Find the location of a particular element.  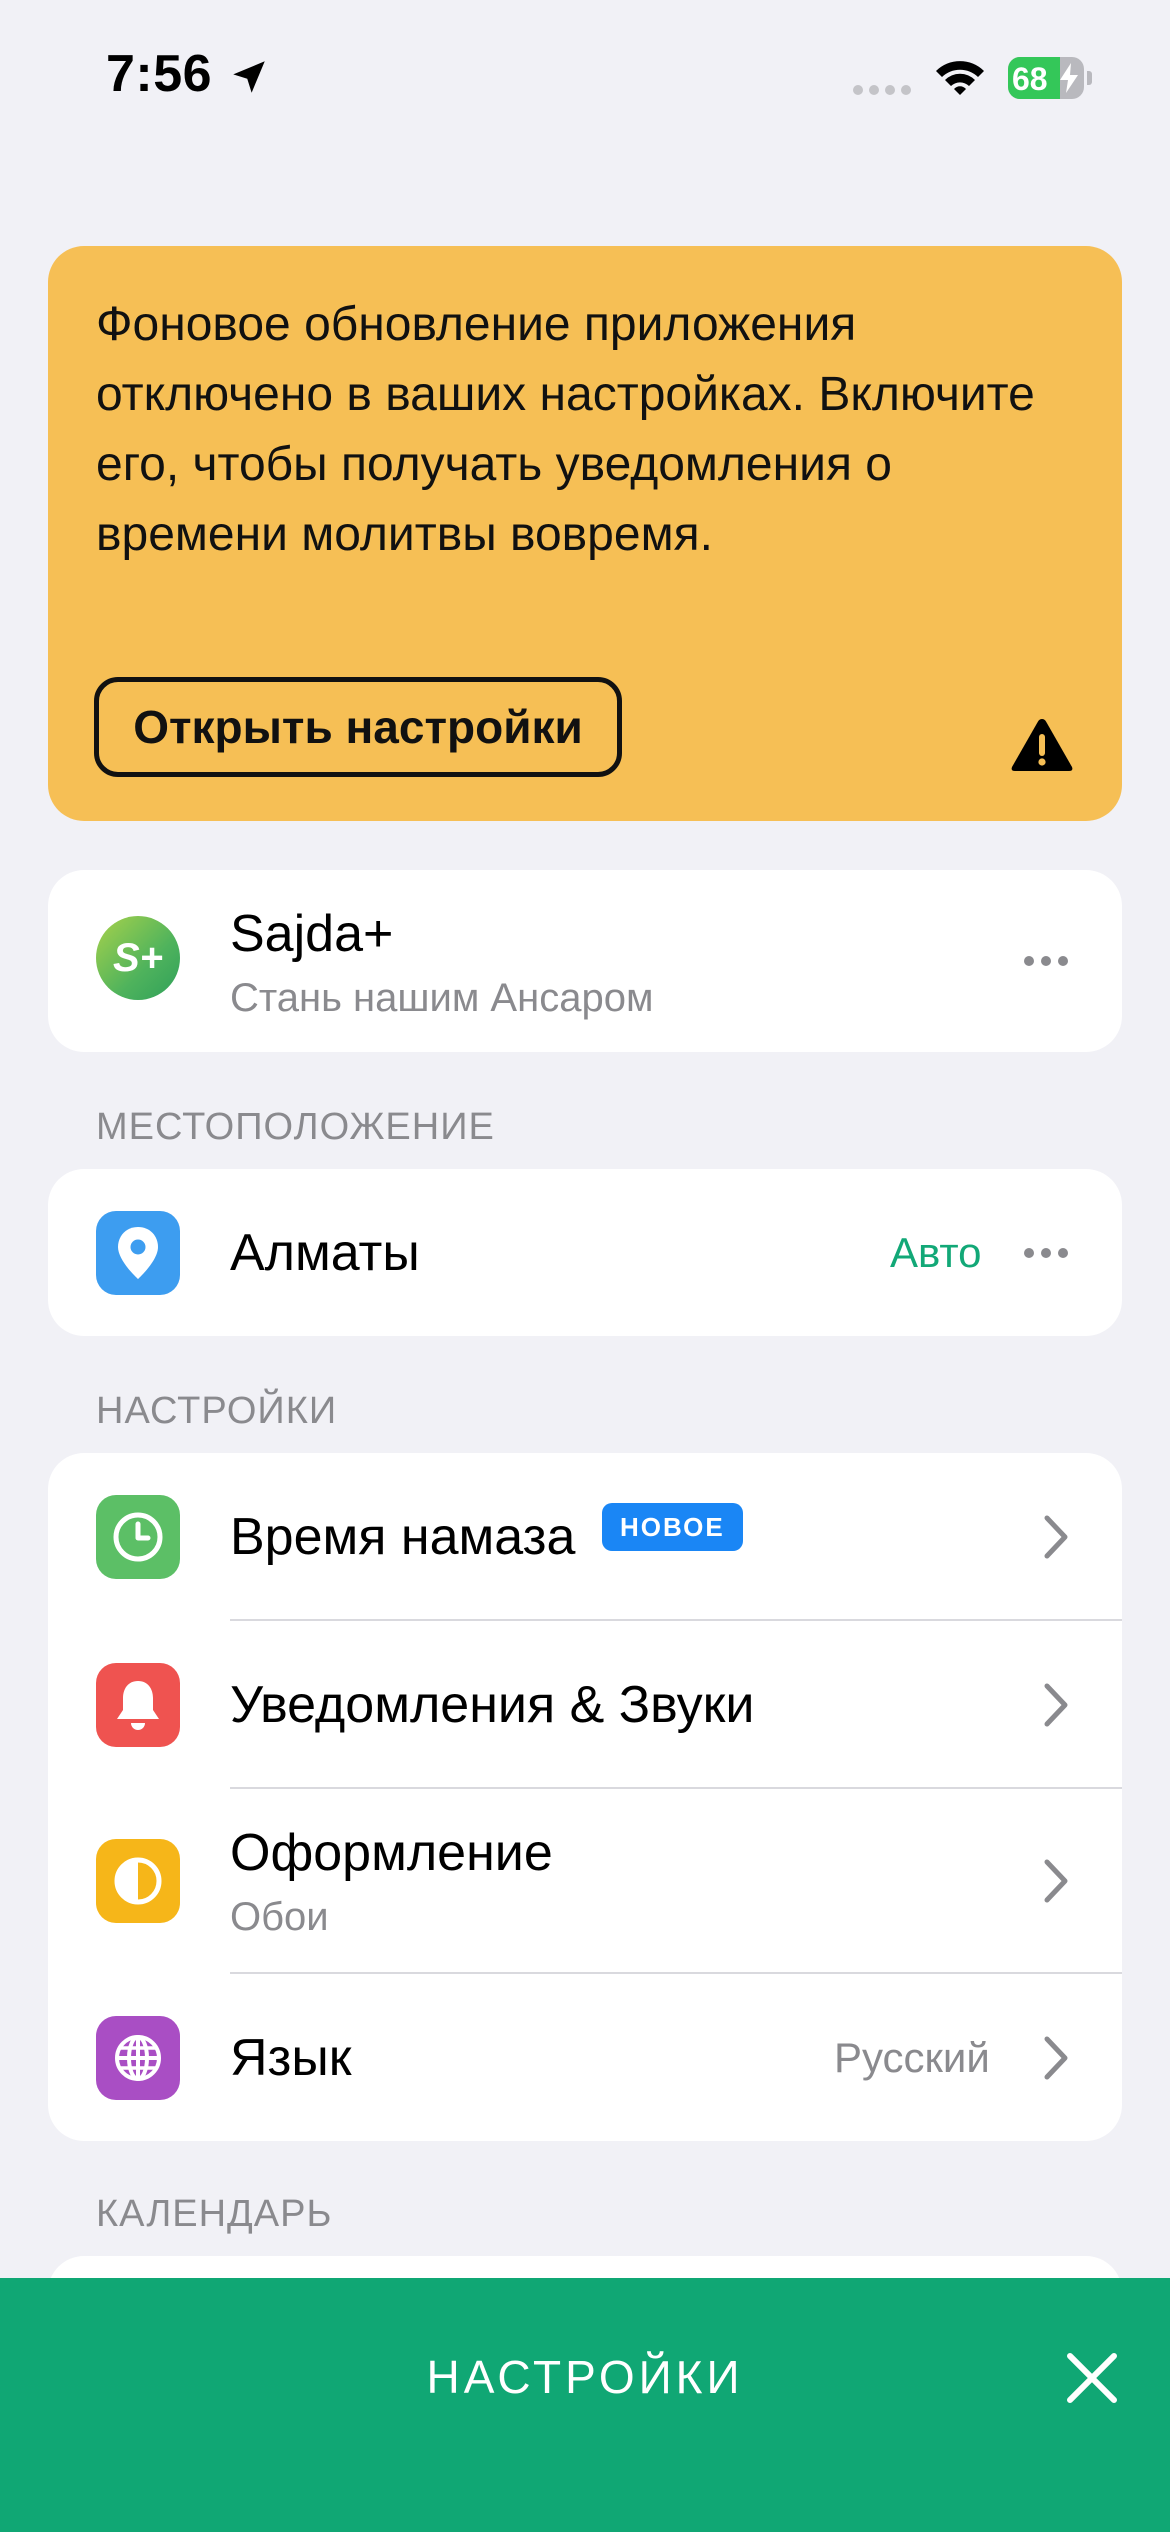

settings-item-notifications: Уведомления & Звуки is located at coordinates (585, 1704).